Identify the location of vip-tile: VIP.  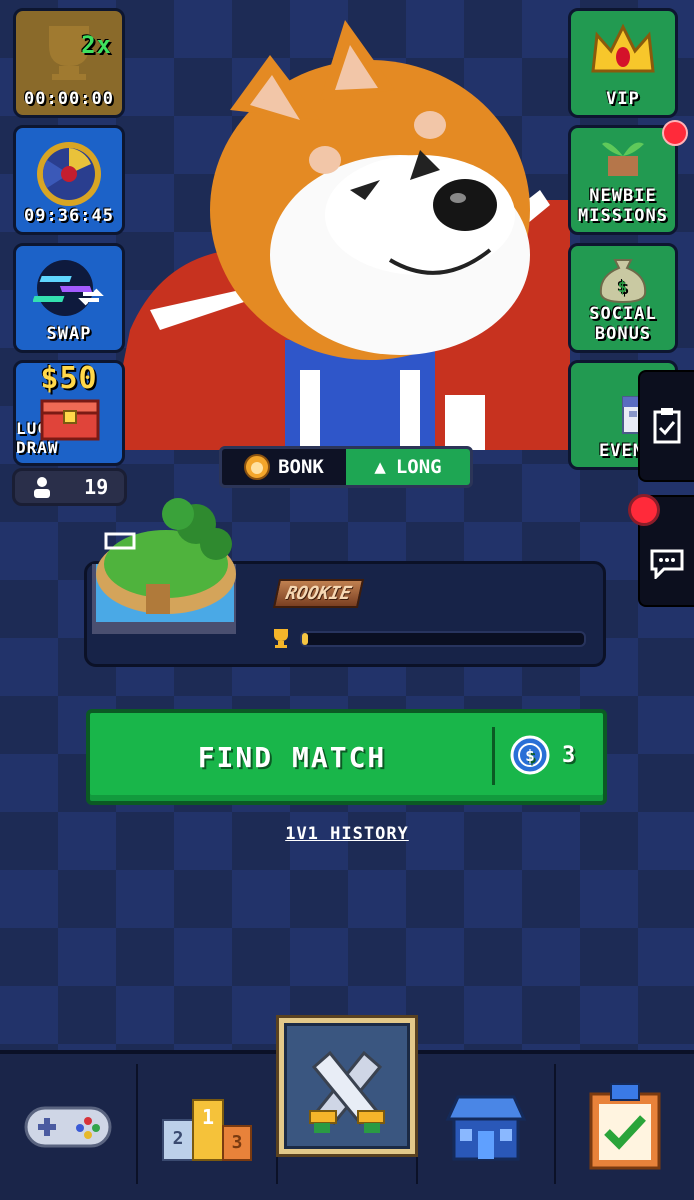
(623, 63).